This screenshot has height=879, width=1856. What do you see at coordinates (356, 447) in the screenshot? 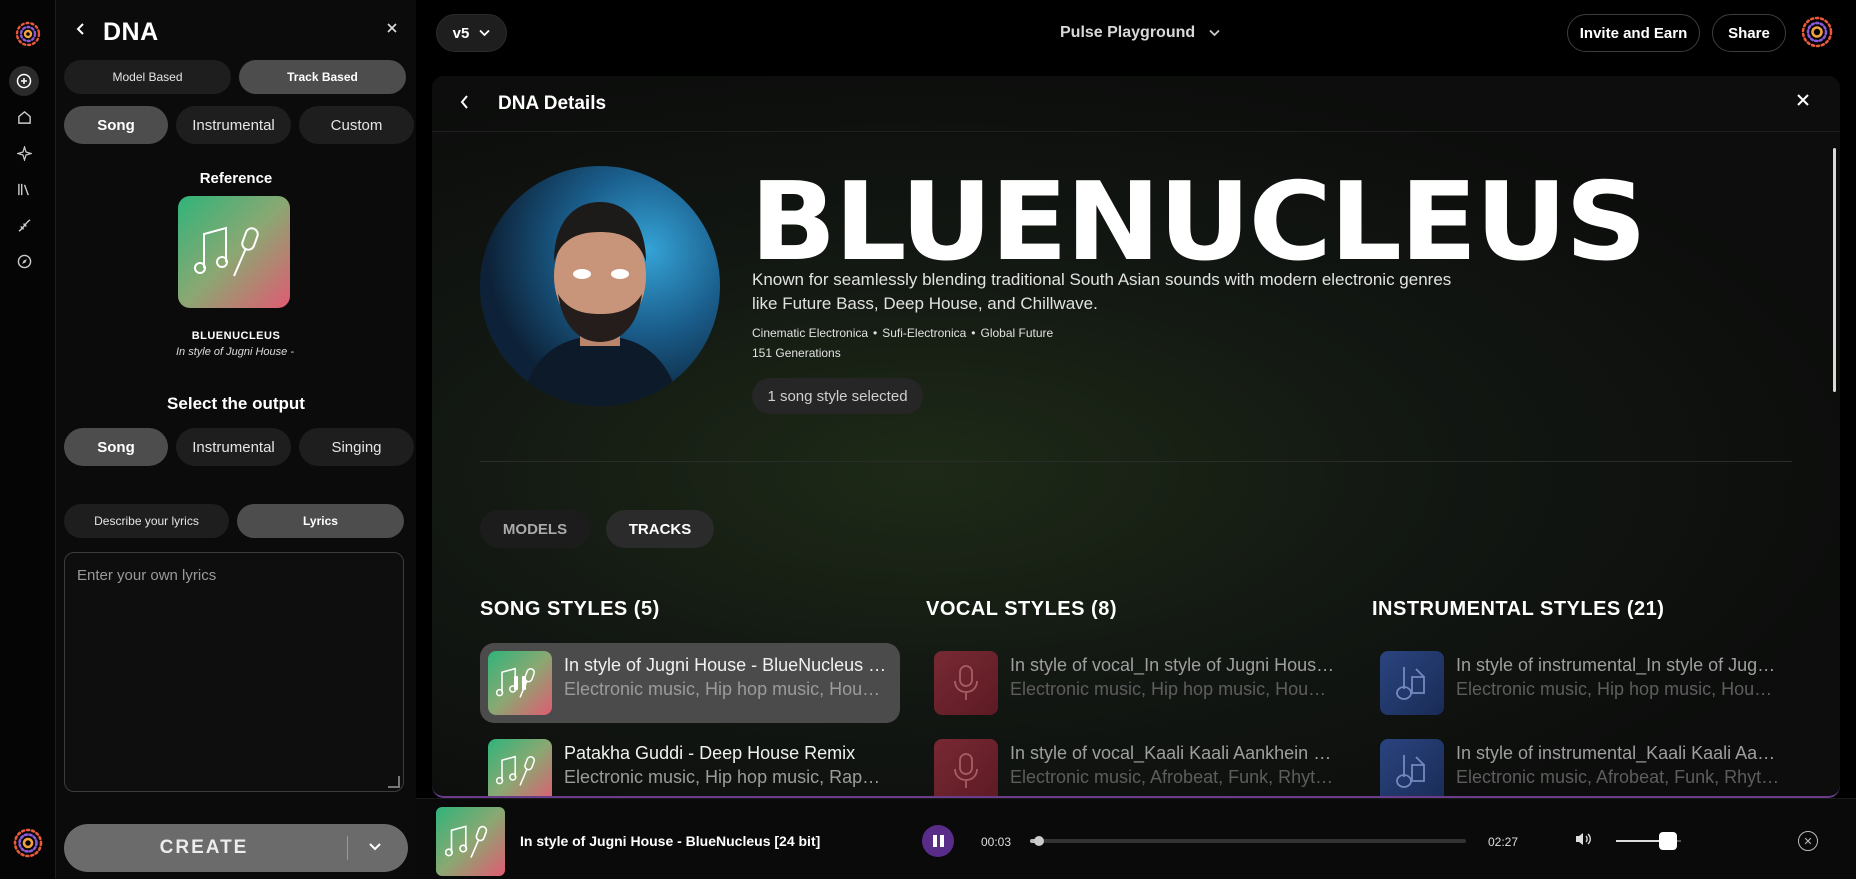
I see `output-singing-tab: Singing` at bounding box center [356, 447].